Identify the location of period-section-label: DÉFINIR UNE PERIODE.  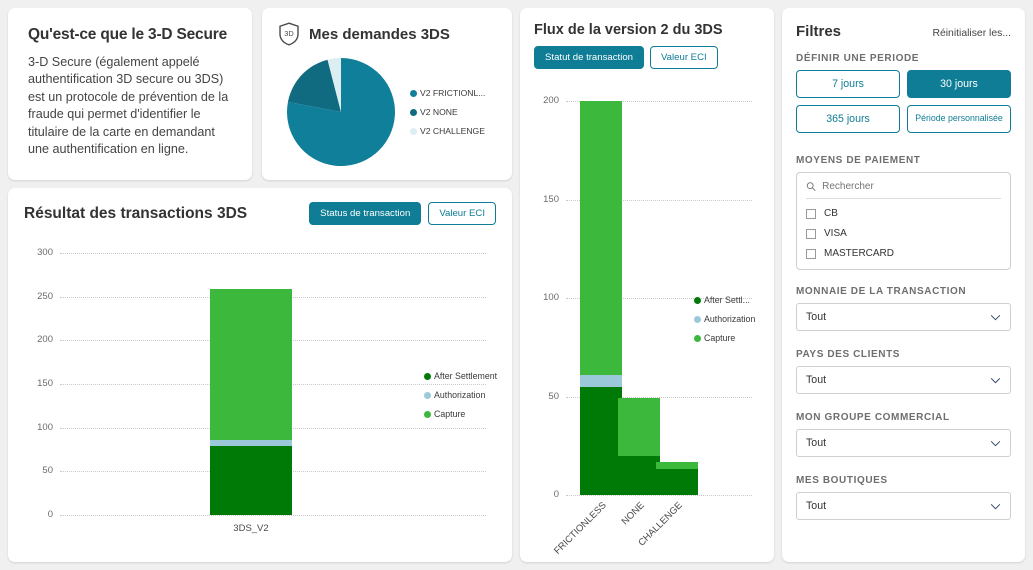
(858, 58).